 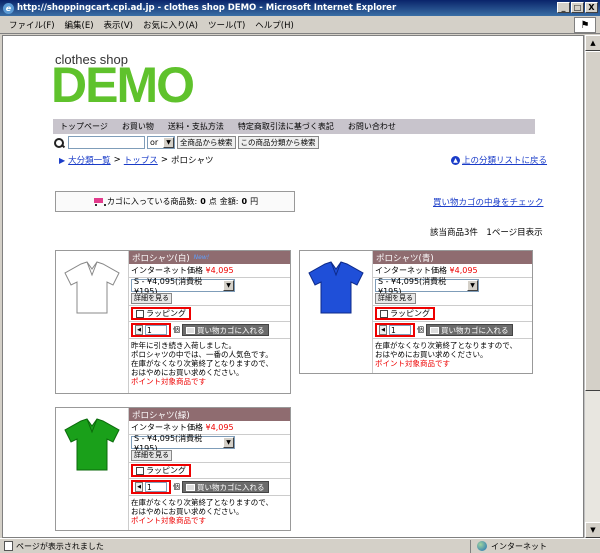 I want to click on menu-favorites: お気に入り(A), so click(x=170, y=25).